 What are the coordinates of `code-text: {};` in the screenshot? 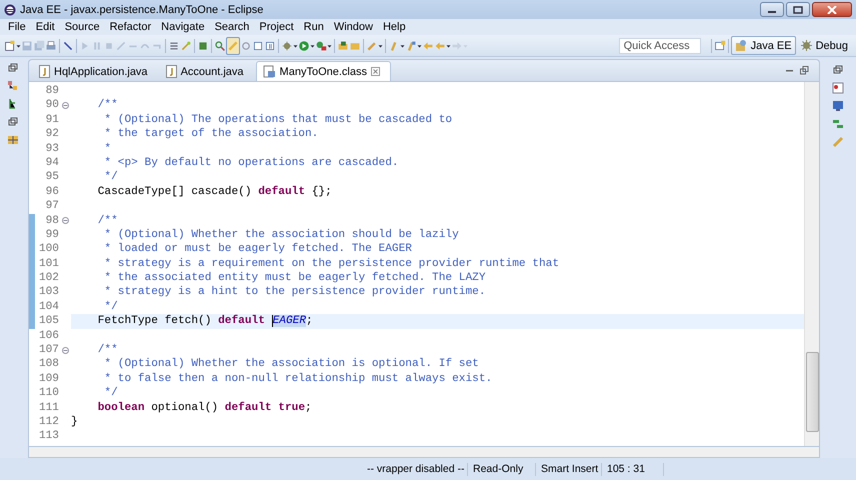 It's located at (321, 192).